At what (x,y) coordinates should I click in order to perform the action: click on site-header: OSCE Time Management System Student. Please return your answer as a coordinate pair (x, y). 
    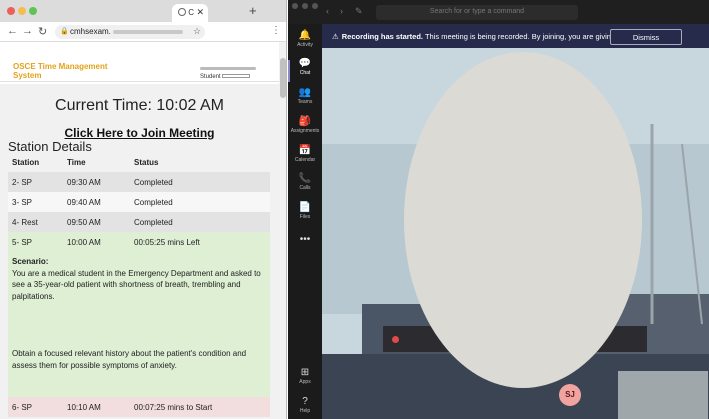
    Looking at the image, I should click on (139, 62).